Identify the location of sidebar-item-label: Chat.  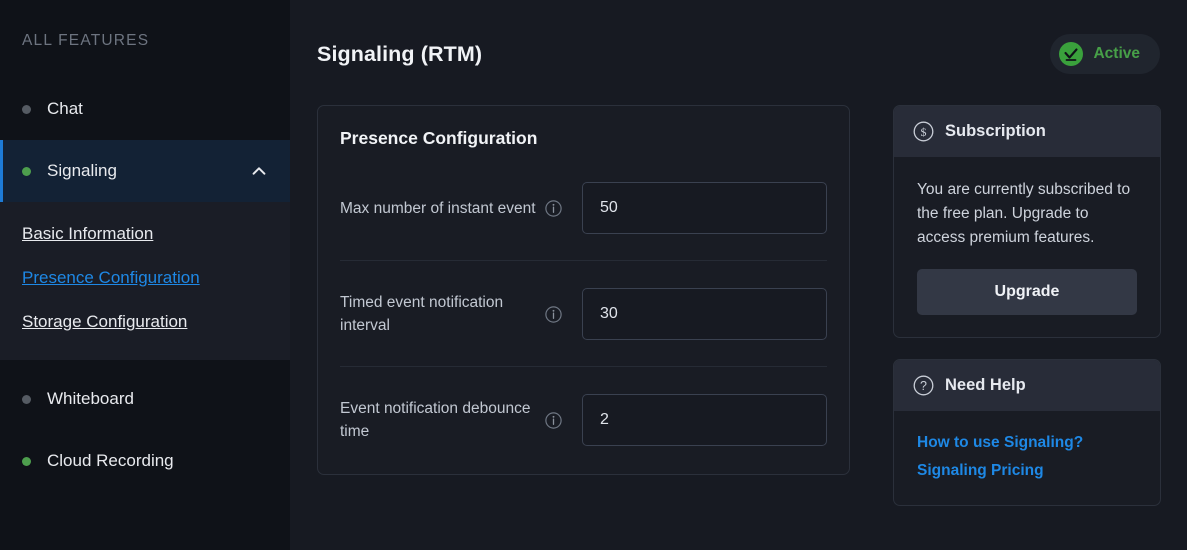
(65, 108).